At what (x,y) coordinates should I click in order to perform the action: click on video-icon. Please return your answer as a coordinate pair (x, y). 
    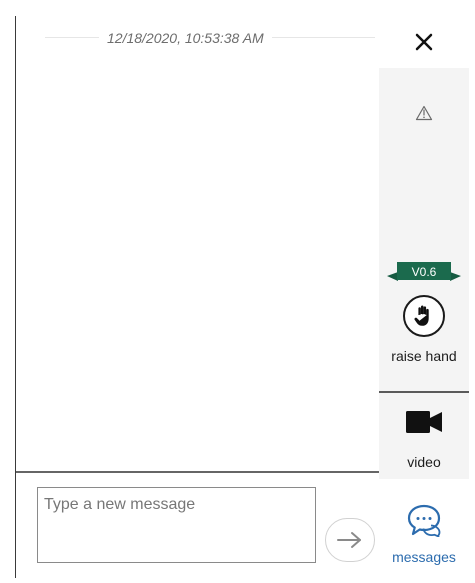
    Looking at the image, I should click on (424, 422).